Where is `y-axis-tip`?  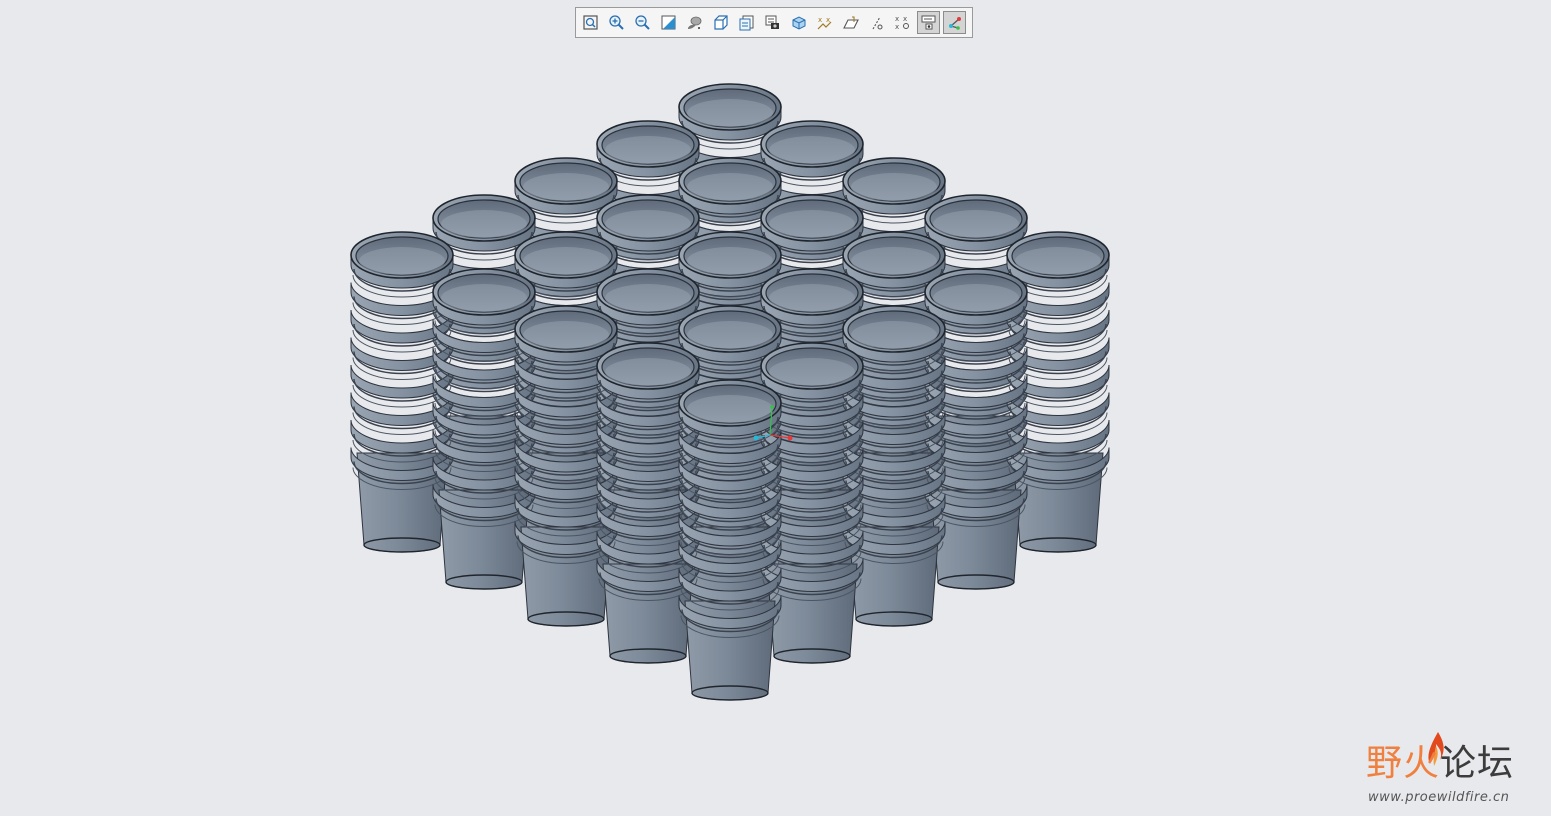 y-axis-tip is located at coordinates (772, 407).